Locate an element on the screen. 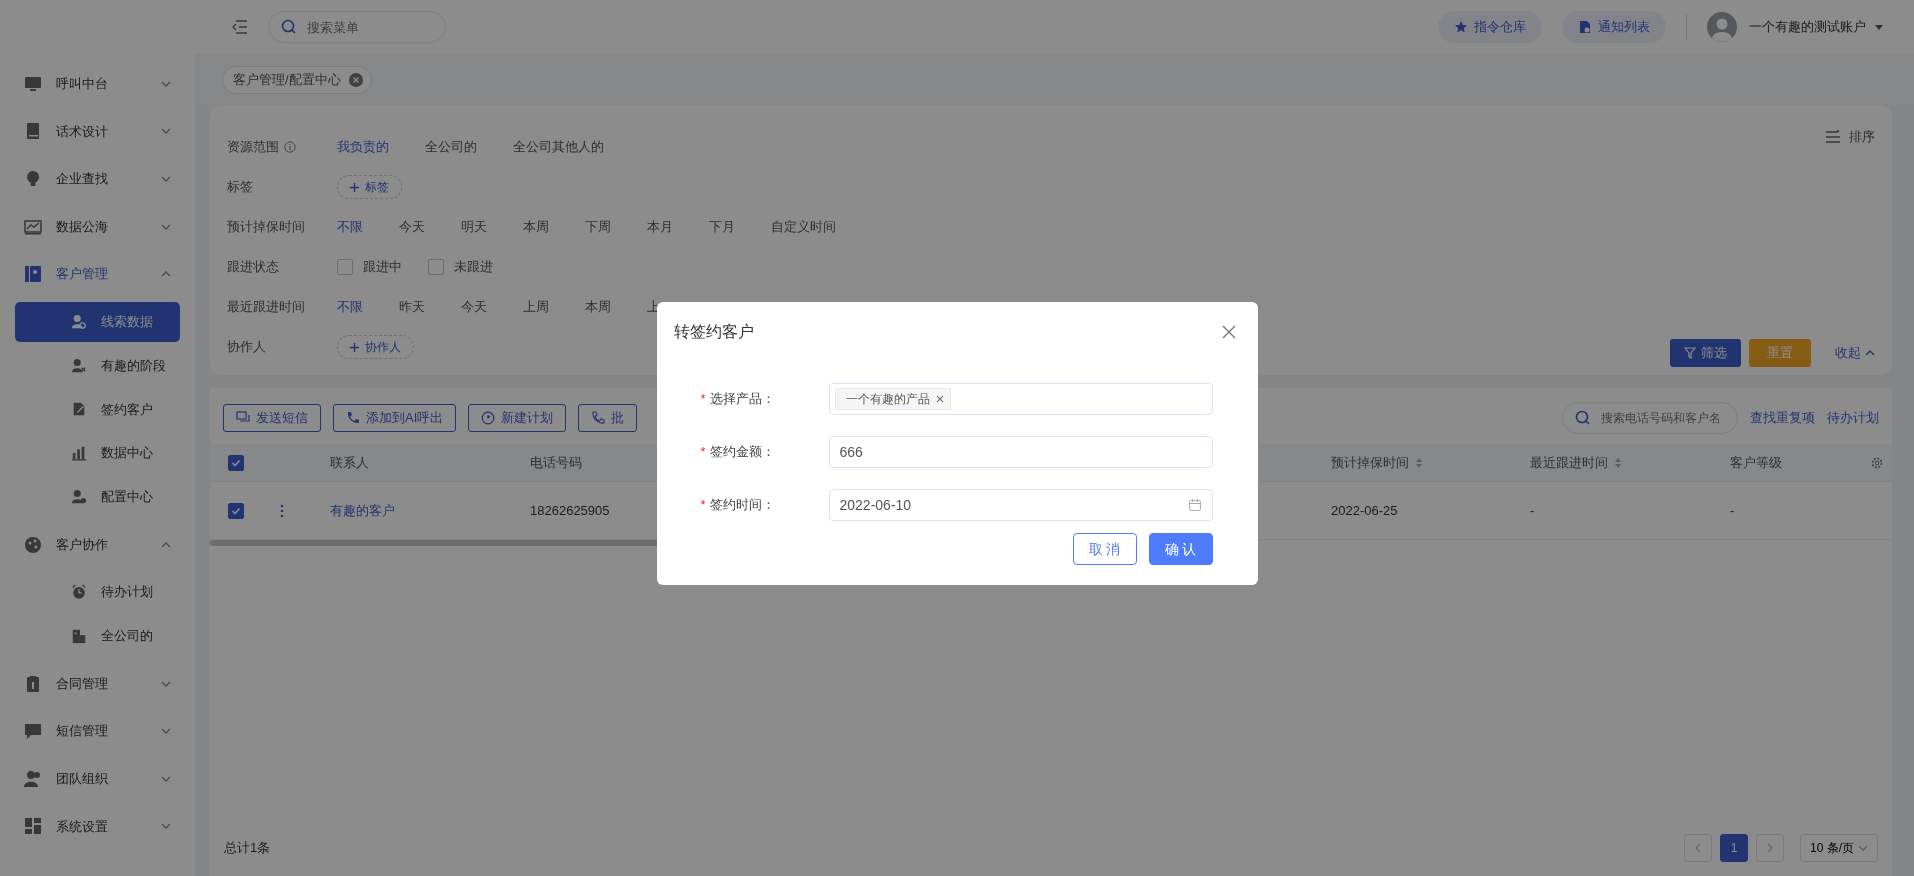 Image resolution: width=1914 pixels, height=876 pixels. column-header: 联系人 is located at coordinates (349, 462).